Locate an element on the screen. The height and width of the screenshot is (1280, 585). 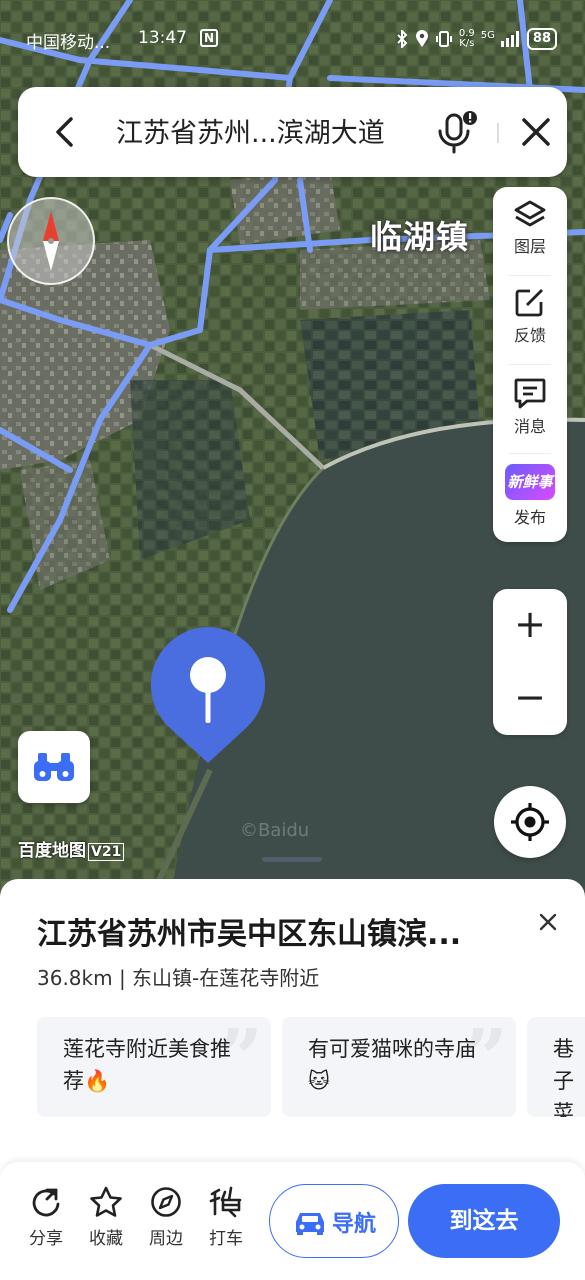
favorite-label: 收藏 is located at coordinates (106, 1239).